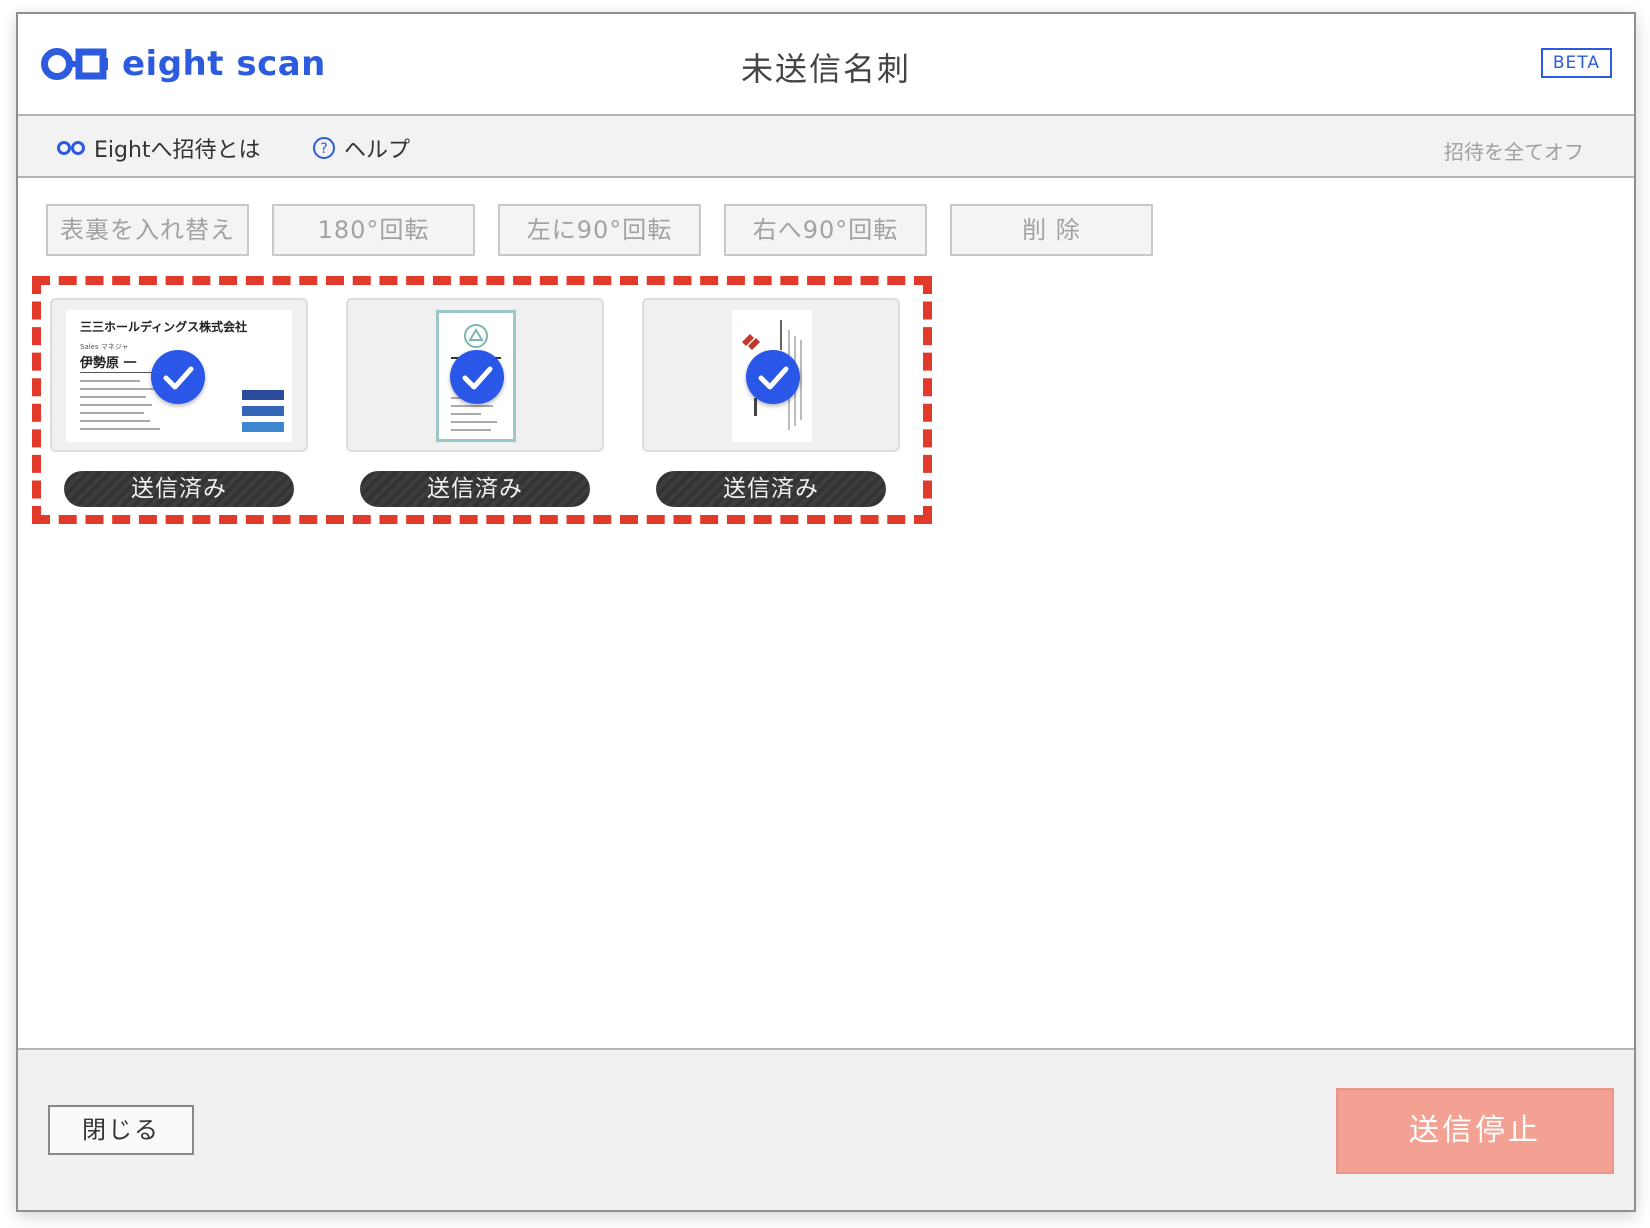 The image size is (1650, 1228). I want to click on business-card-1: 三三ホールディングス株式会社 Sales マネジャ 伊勢原 一, so click(179, 375).